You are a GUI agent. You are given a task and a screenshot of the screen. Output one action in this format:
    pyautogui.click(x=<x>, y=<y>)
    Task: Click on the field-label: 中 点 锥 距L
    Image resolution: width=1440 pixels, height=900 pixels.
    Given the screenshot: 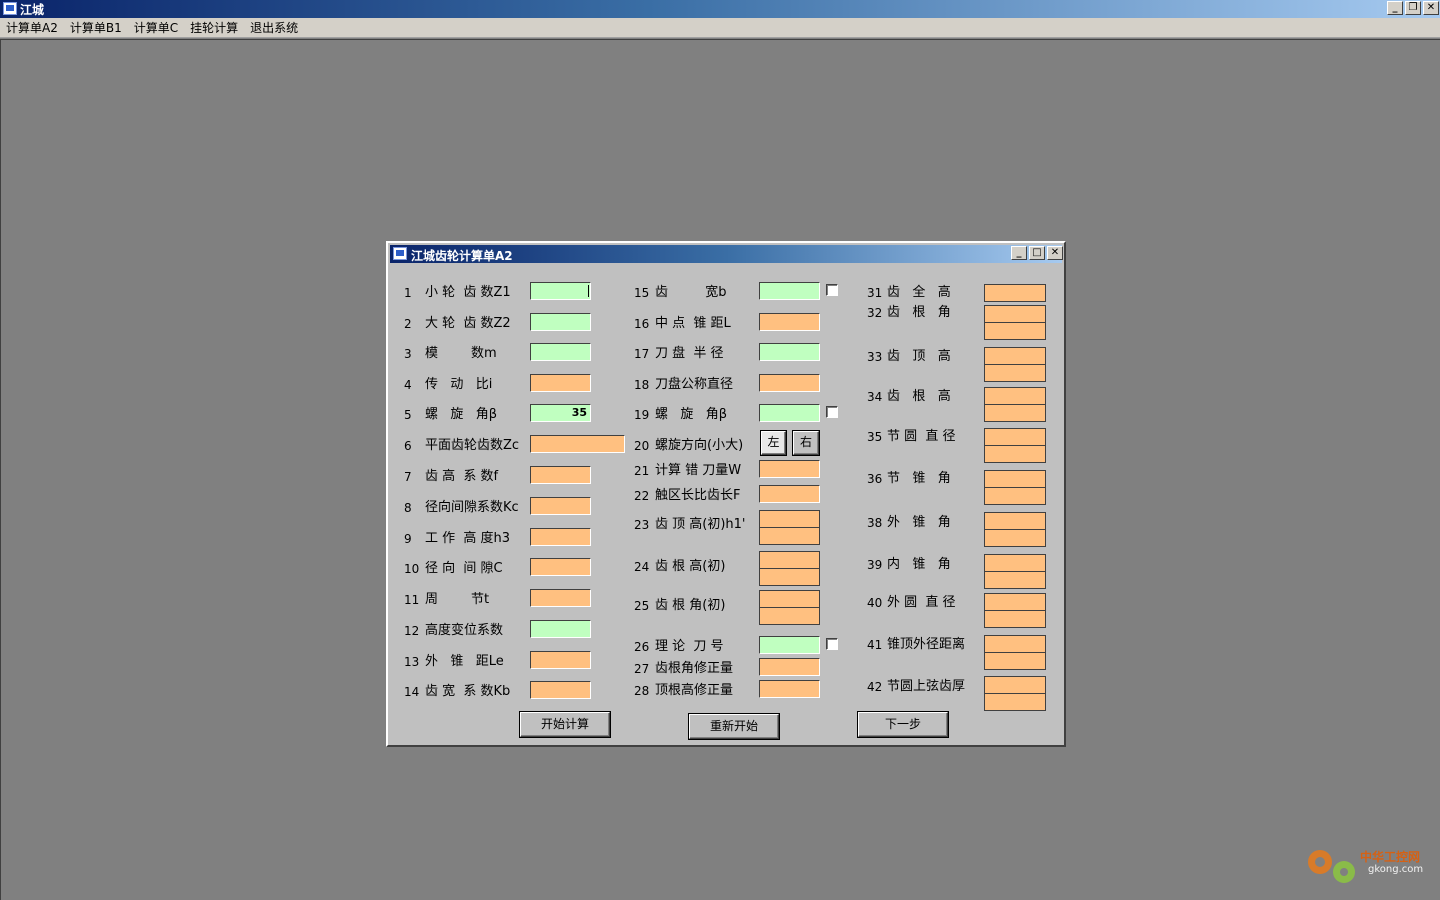 What is the action you would take?
    pyautogui.click(x=693, y=323)
    